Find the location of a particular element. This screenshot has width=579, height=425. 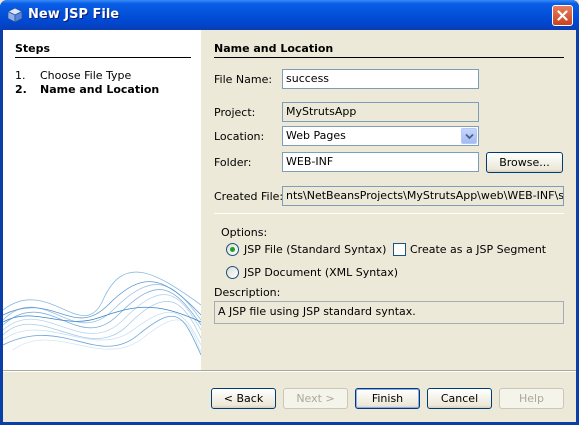

description-label: Description: is located at coordinates (247, 292).